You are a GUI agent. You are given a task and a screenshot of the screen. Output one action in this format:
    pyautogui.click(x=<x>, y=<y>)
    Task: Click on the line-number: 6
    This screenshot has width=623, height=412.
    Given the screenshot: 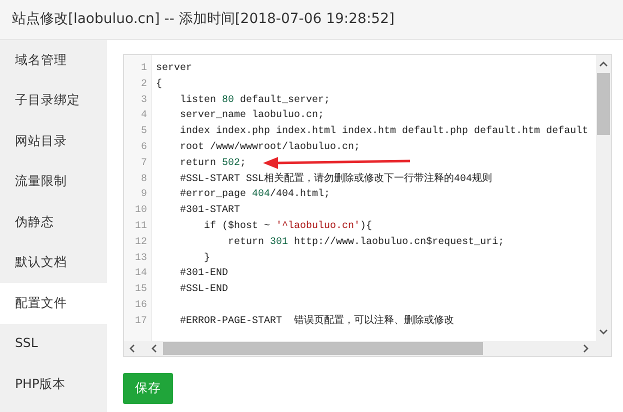 What is the action you would take?
    pyautogui.click(x=144, y=147)
    